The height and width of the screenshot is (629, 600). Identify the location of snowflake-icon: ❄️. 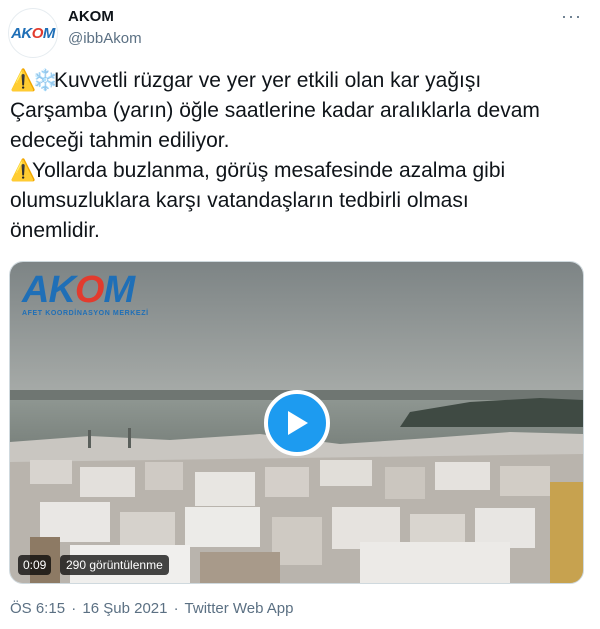
(45, 80).